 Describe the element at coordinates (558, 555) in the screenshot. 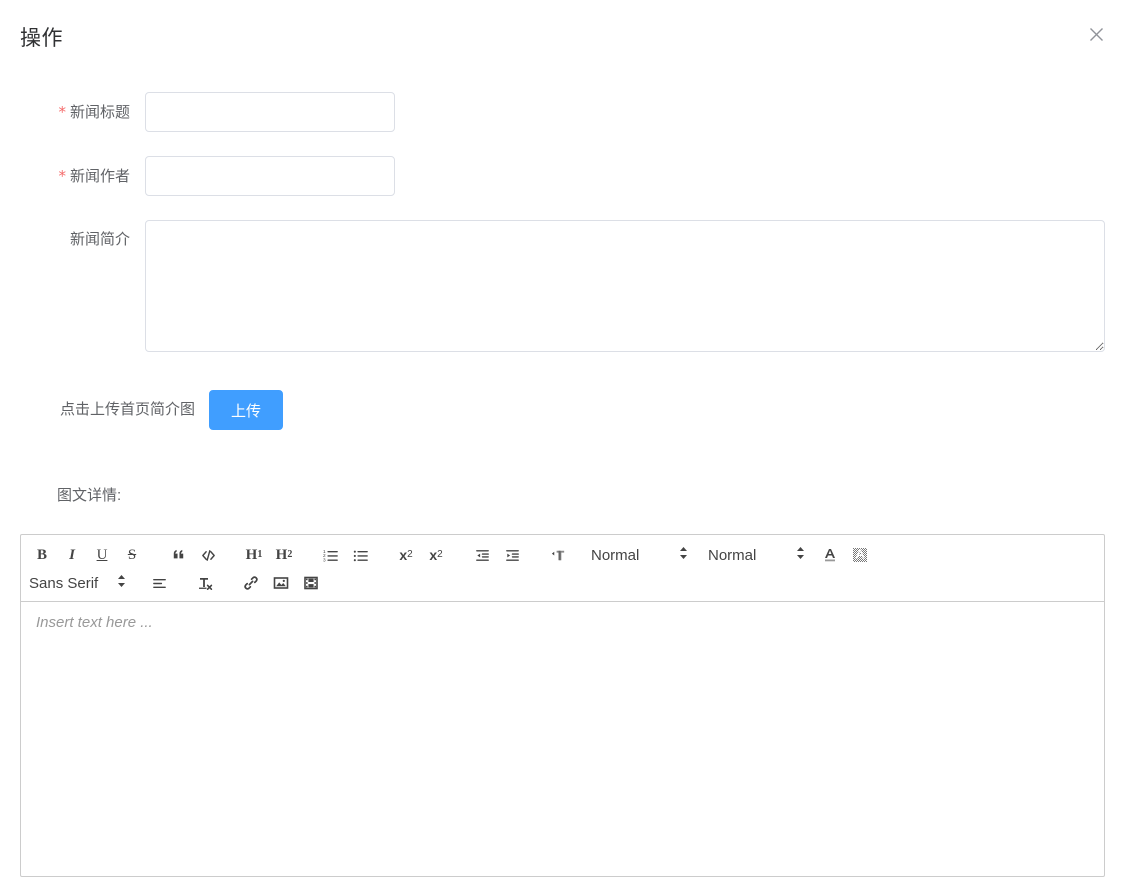

I see `text-direction-icon` at that location.